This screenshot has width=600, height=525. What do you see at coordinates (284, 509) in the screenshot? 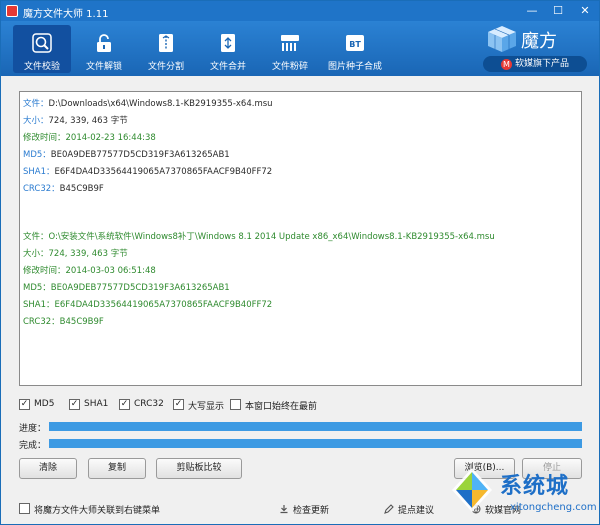
I see `update-icon` at bounding box center [284, 509].